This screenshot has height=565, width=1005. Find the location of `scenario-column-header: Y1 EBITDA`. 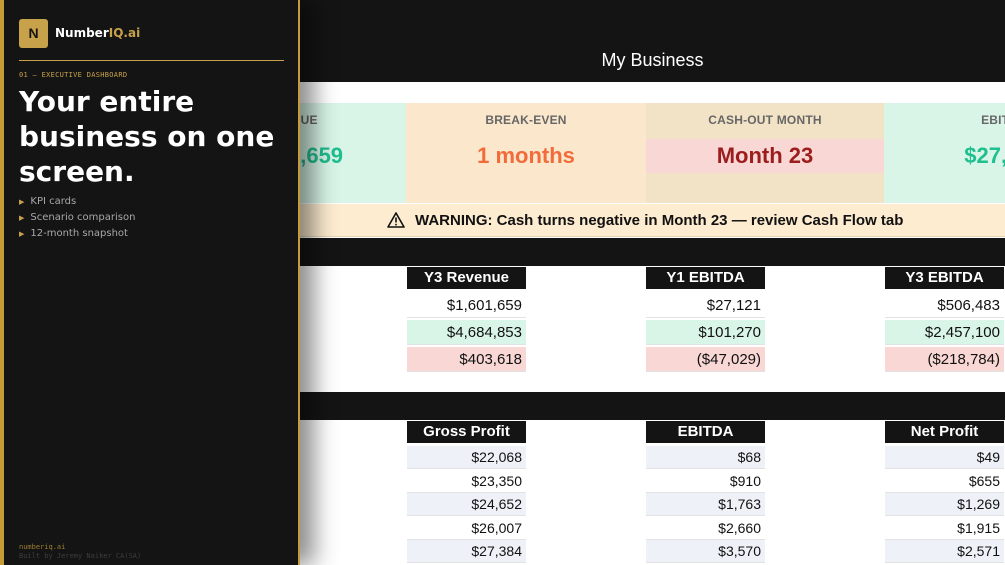

scenario-column-header: Y1 EBITDA is located at coordinates (705, 278).